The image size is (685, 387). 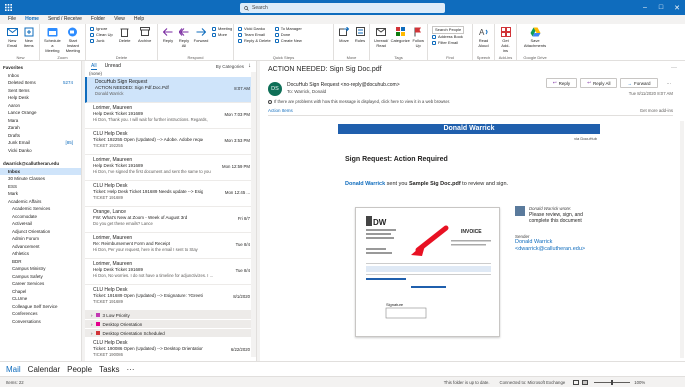 I want to click on nav-more: ···, so click(x=131, y=369).